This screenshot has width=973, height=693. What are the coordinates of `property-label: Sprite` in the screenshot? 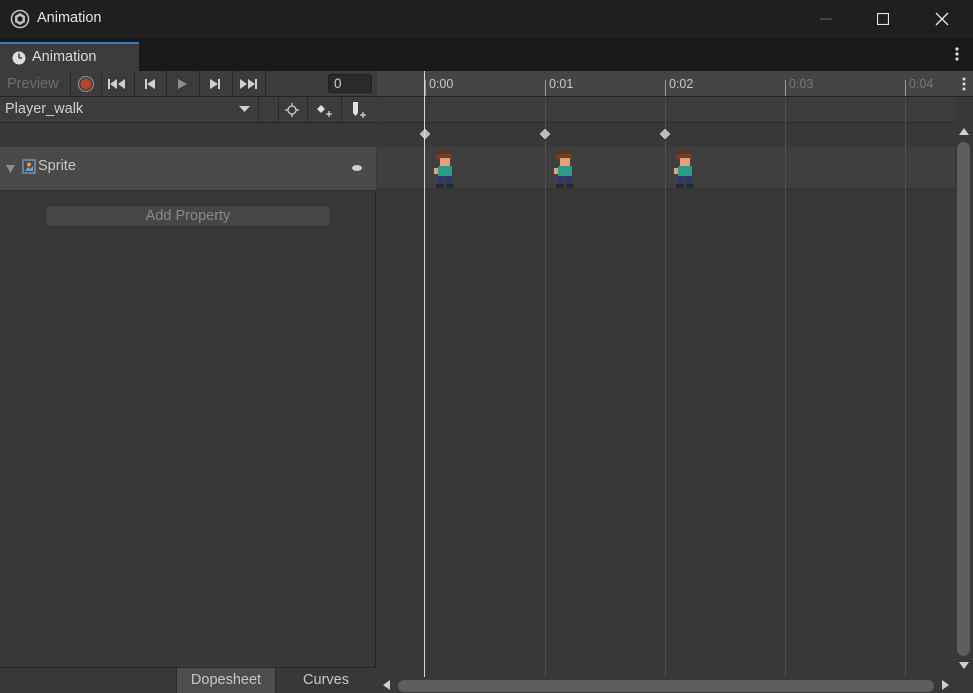 It's located at (57, 166).